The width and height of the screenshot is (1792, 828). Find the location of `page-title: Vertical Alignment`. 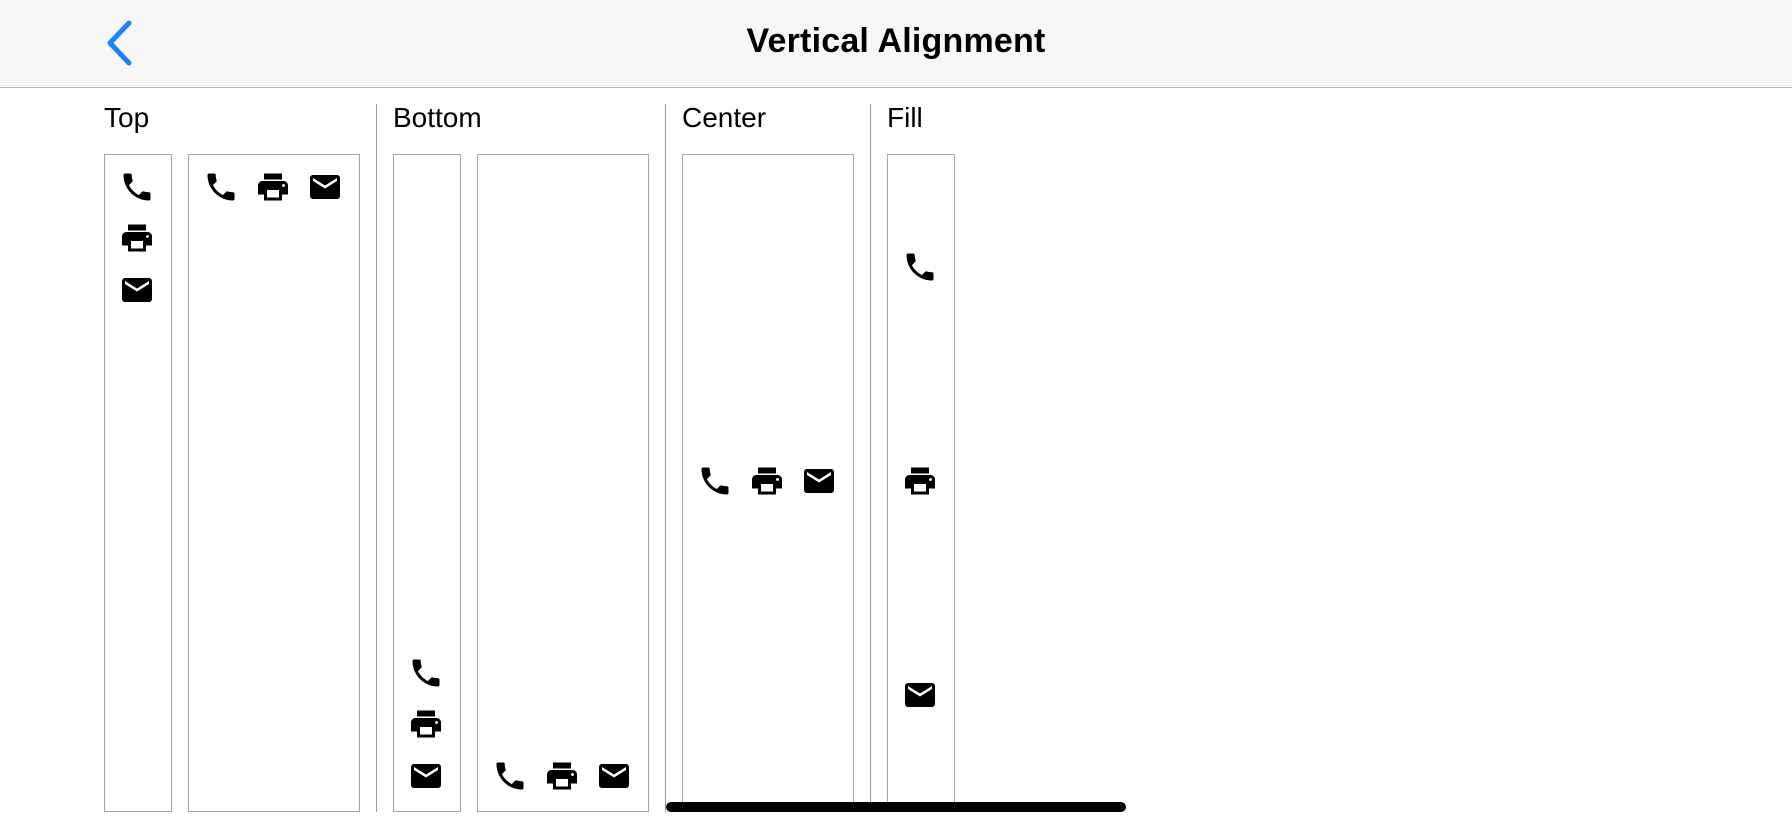

page-title: Vertical Alignment is located at coordinates (896, 41).